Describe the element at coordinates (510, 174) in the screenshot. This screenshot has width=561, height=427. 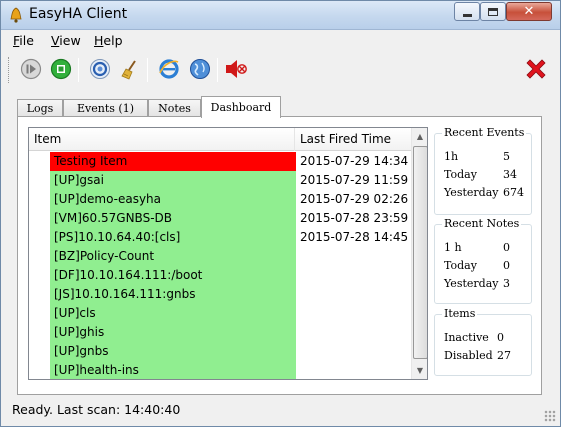
I see `stat-value: 34` at that location.